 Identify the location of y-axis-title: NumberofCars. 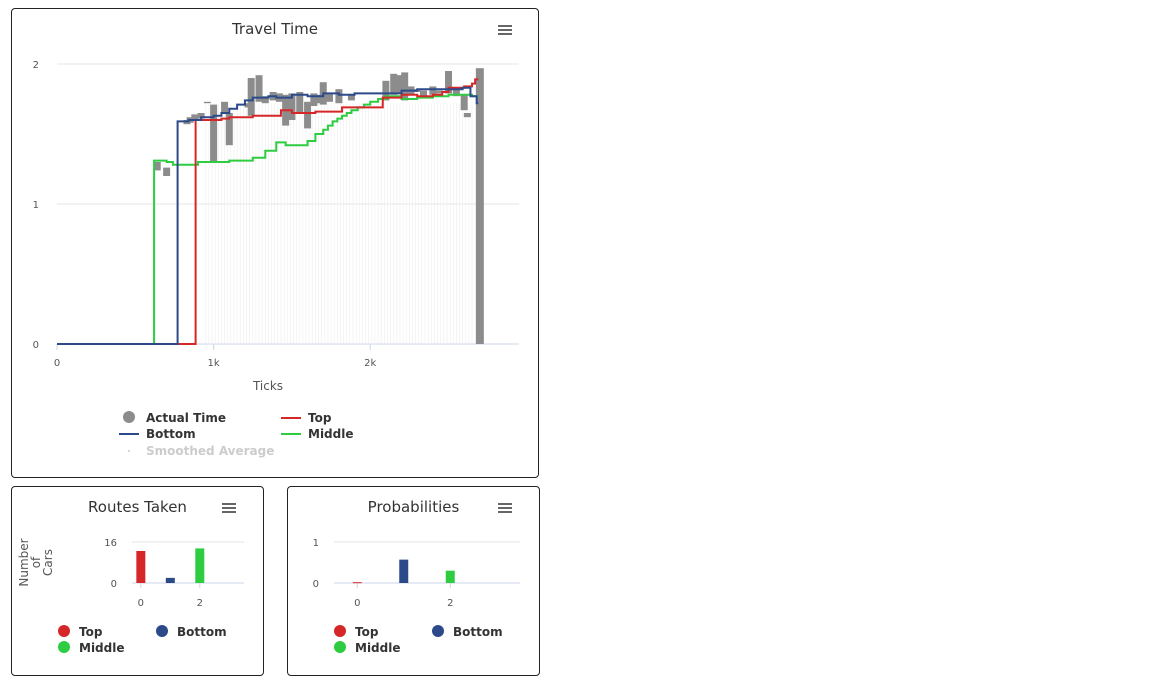
(36, 562).